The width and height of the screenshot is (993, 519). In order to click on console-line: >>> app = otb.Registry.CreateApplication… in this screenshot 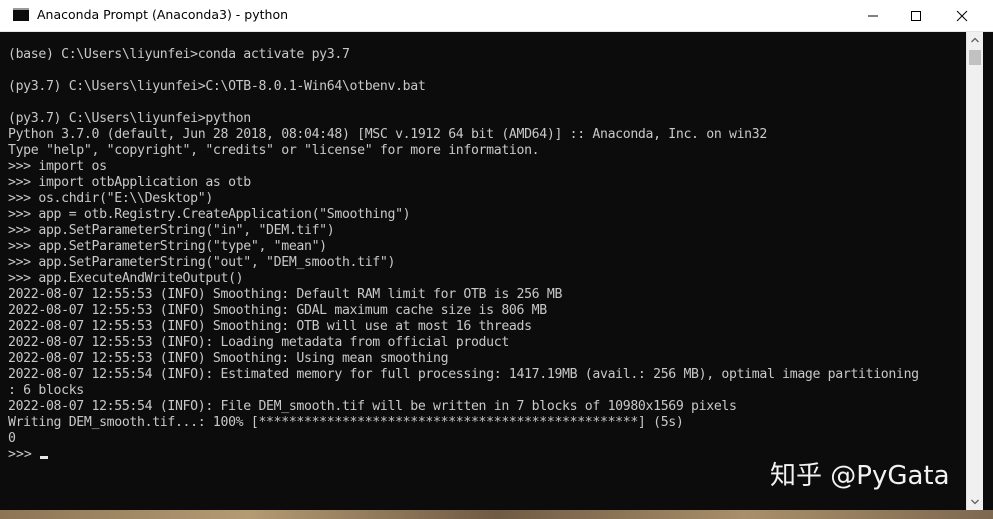, I will do `click(209, 214)`.